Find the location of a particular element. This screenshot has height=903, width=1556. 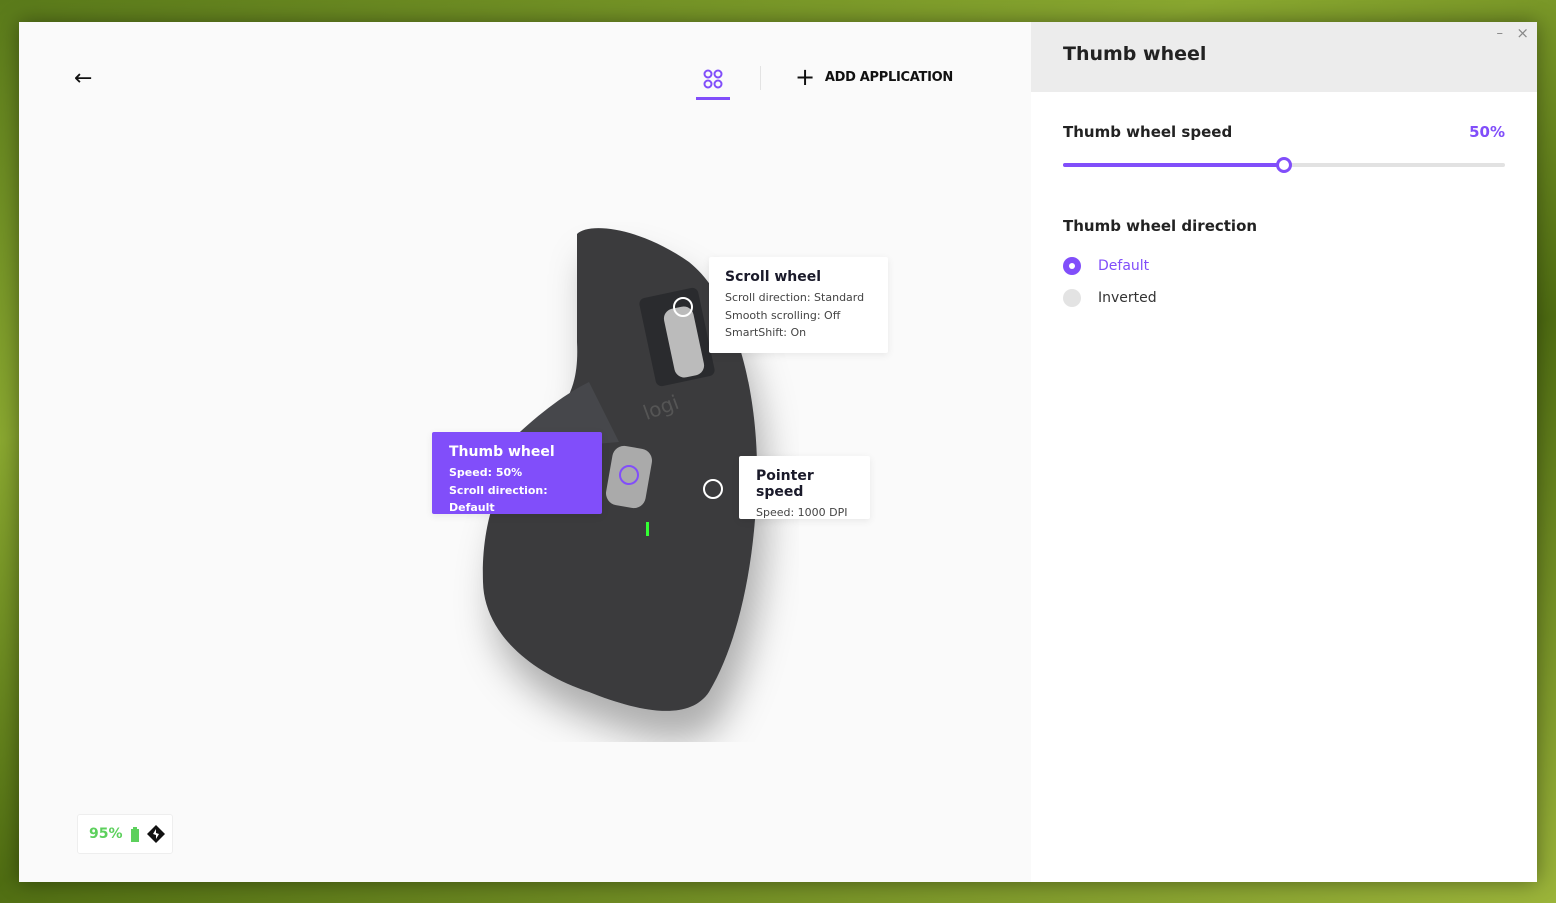

radio-default: Default is located at coordinates (1106, 266).